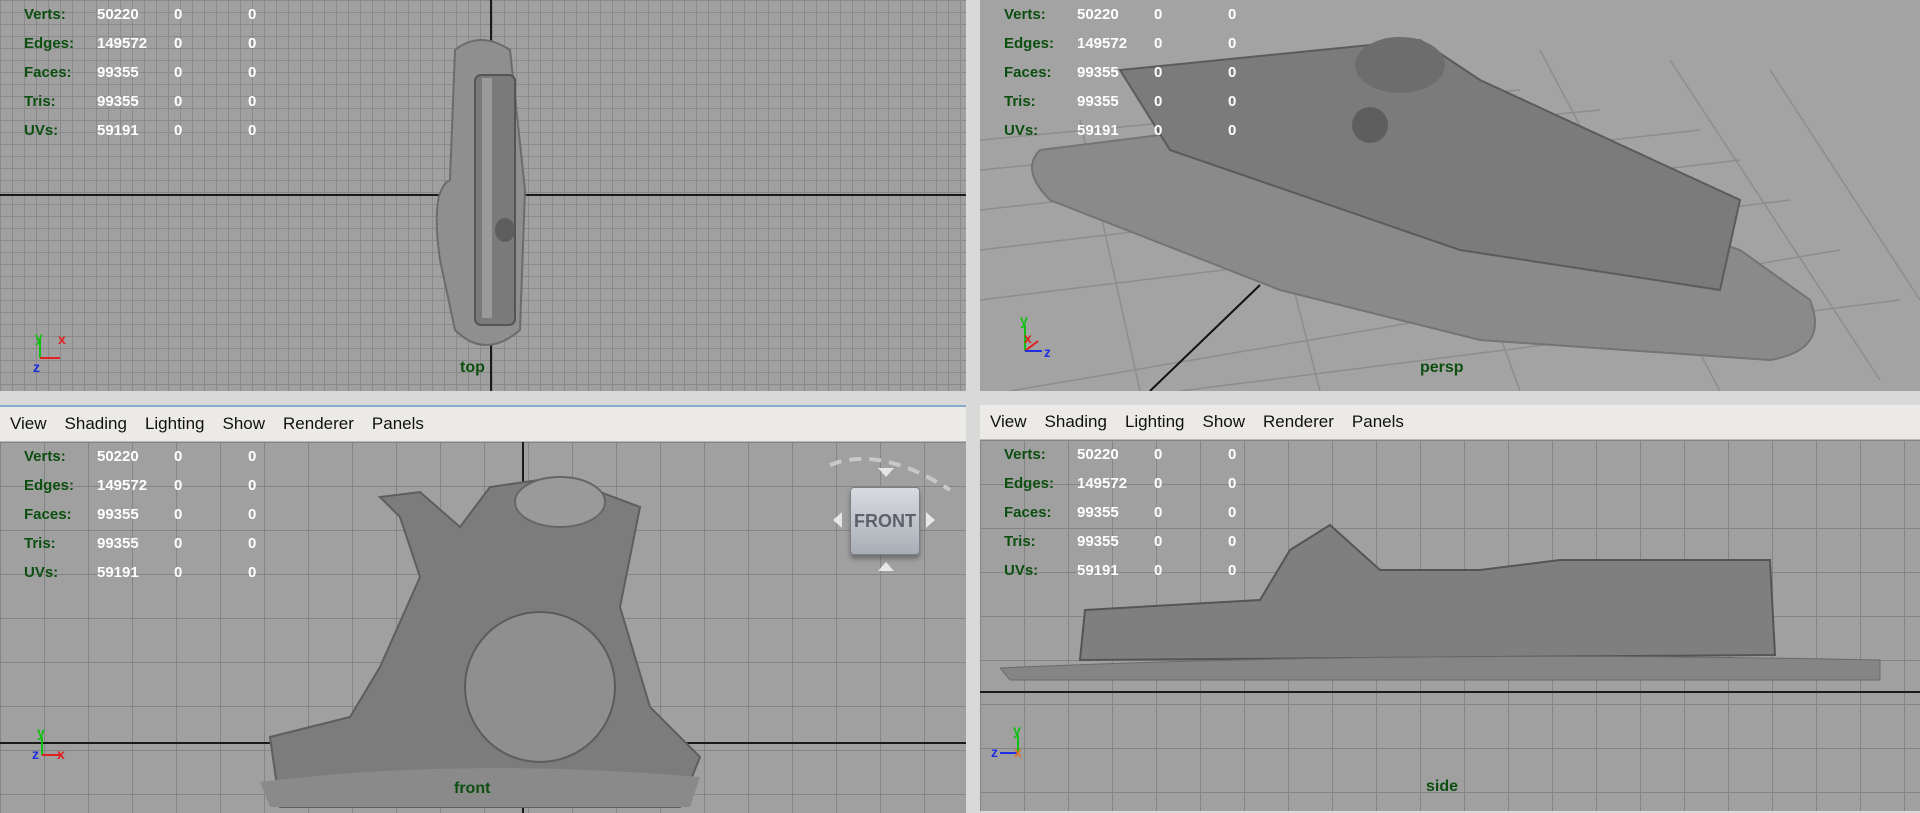 The image size is (1920, 813). Describe the element at coordinates (1442, 786) in the screenshot. I see `viewport-name: side` at that location.